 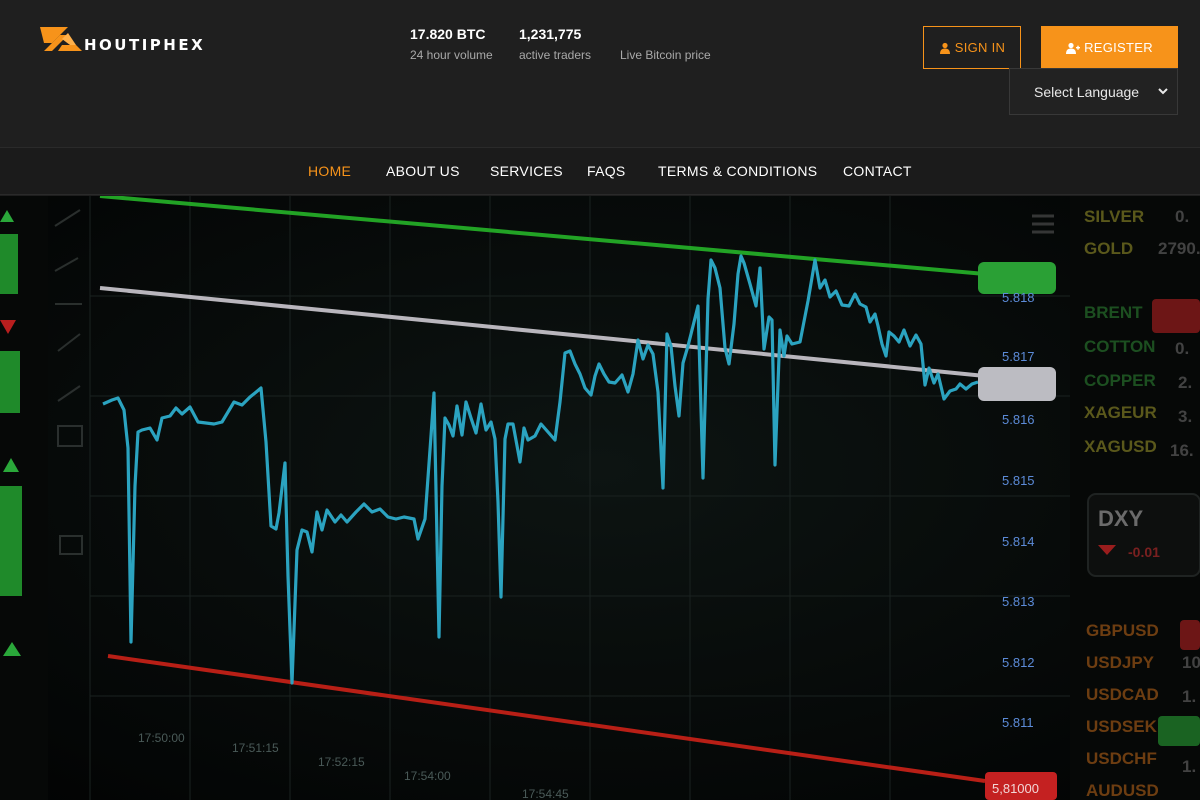 I want to click on language-select: Select Language, so click(x=1093, y=91).